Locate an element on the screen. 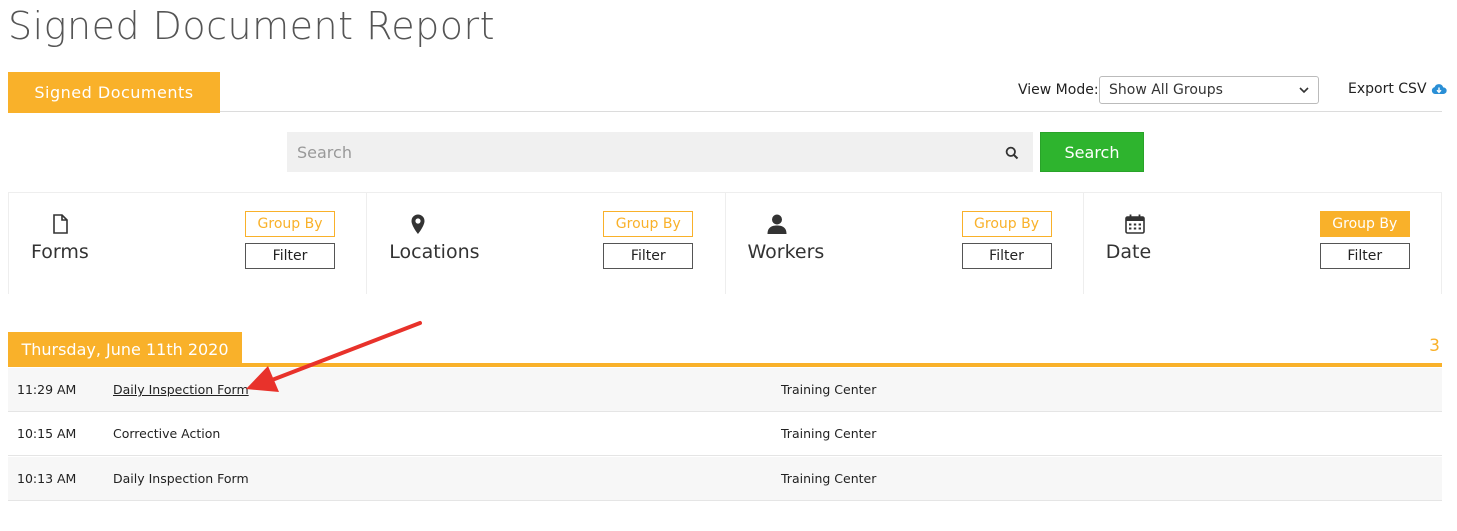 The width and height of the screenshot is (1457, 531). export-csv-label: Export CSV is located at coordinates (1387, 89).